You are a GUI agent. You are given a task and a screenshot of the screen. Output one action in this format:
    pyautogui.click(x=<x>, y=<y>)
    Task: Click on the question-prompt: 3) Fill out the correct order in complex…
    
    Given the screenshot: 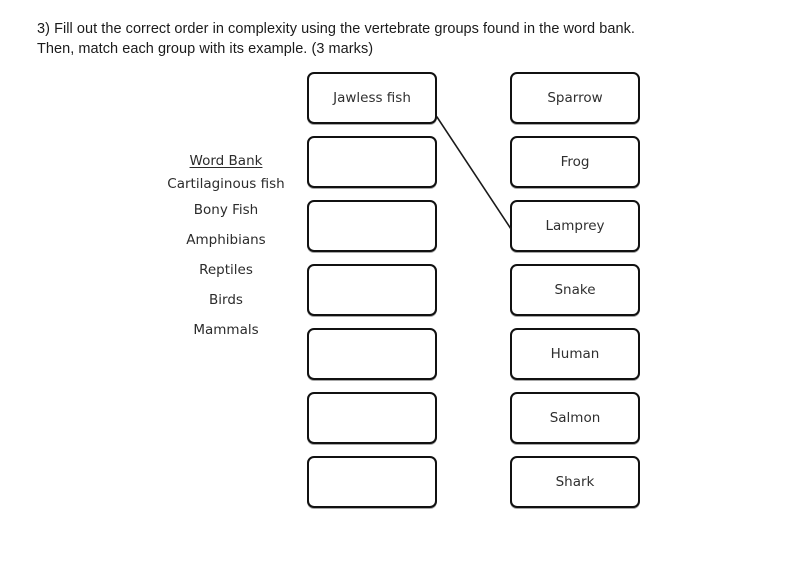 What is the action you would take?
    pyautogui.click(x=387, y=39)
    